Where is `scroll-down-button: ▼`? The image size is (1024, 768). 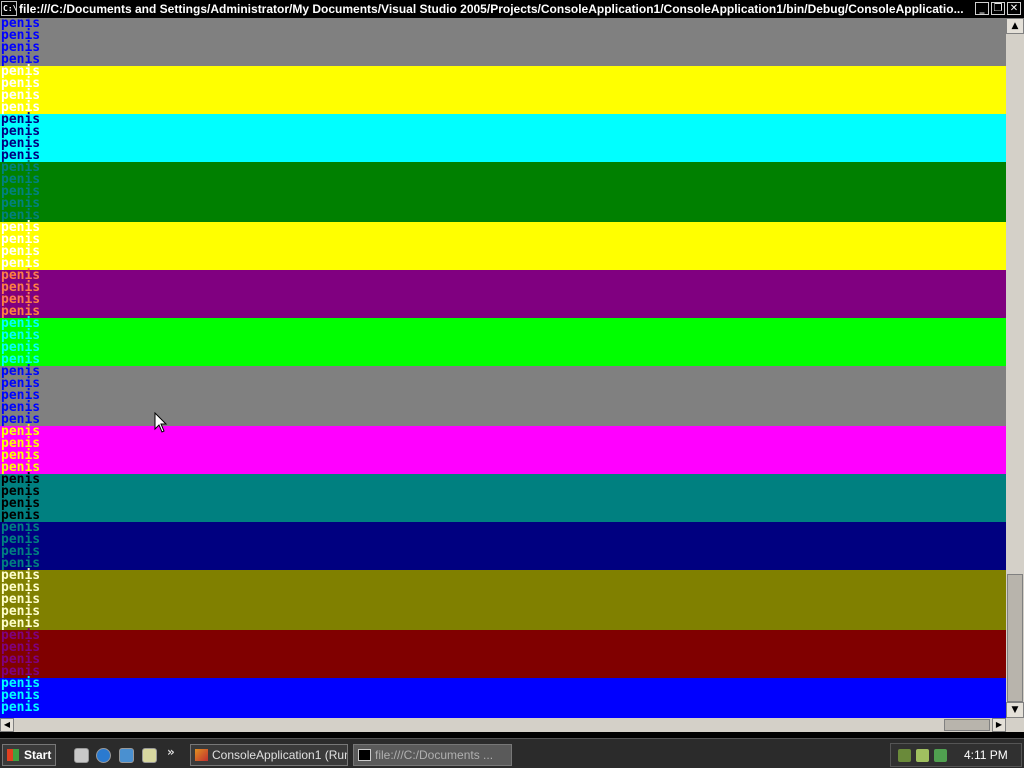
scroll-down-button: ▼ is located at coordinates (1015, 710).